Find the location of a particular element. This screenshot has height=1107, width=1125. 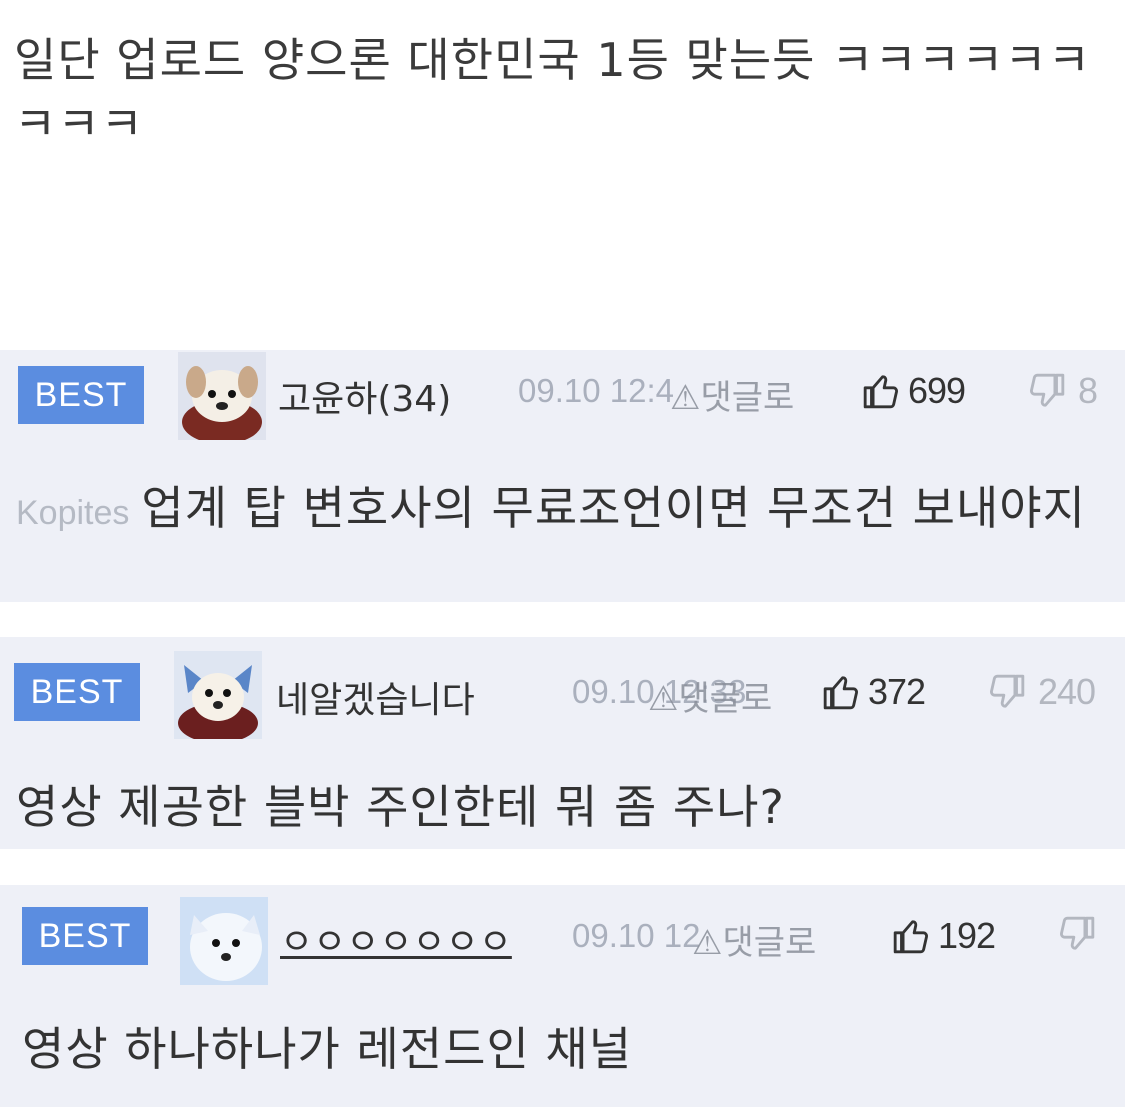

comment-date: 09.10 12:4 is located at coordinates (596, 390).